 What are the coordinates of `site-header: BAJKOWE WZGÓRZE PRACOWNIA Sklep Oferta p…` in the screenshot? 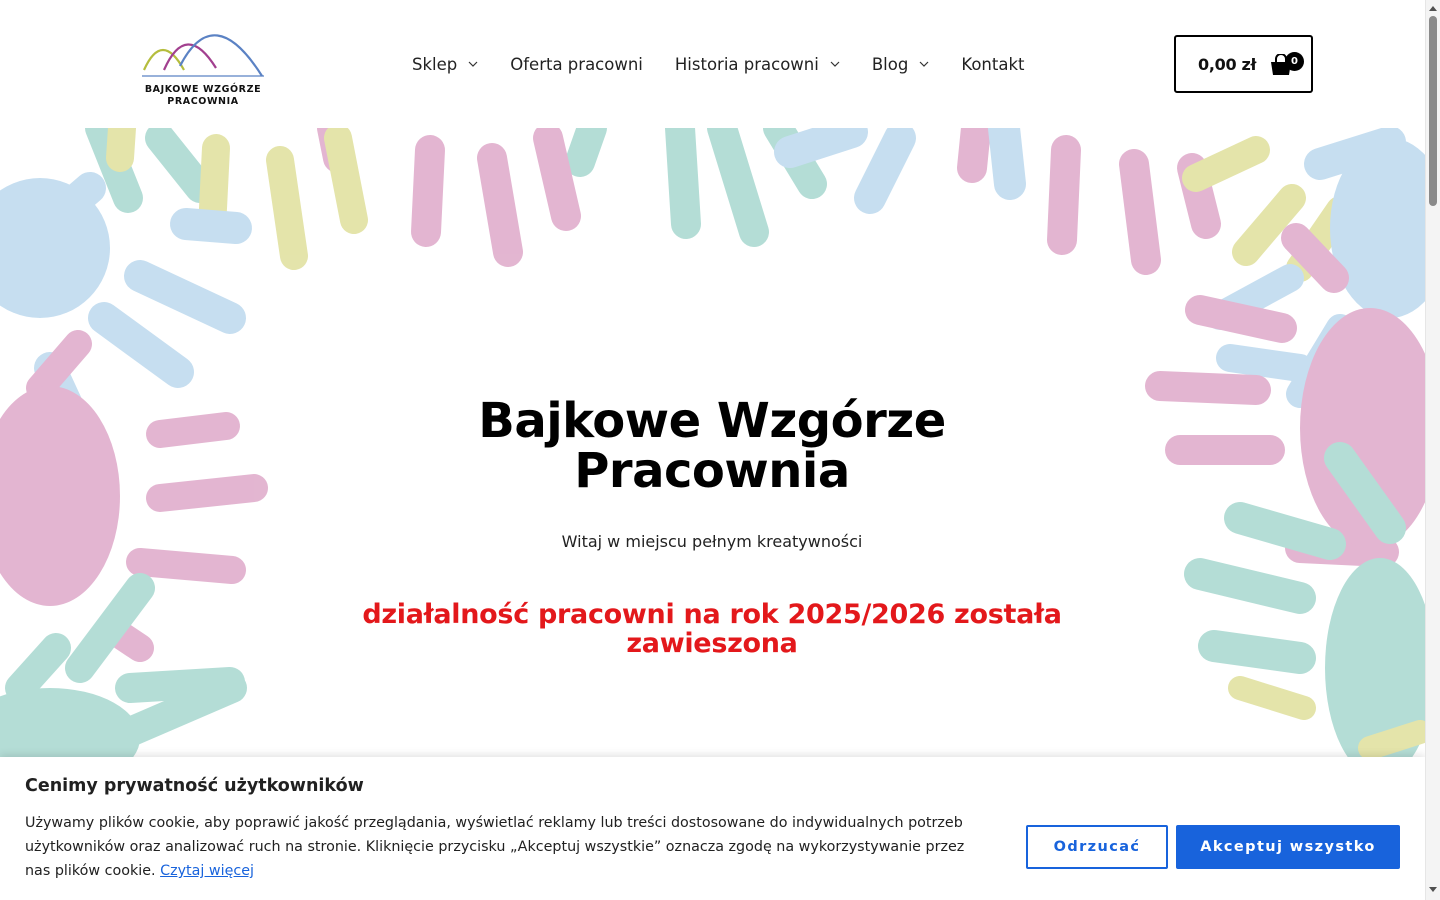 It's located at (712, 64).